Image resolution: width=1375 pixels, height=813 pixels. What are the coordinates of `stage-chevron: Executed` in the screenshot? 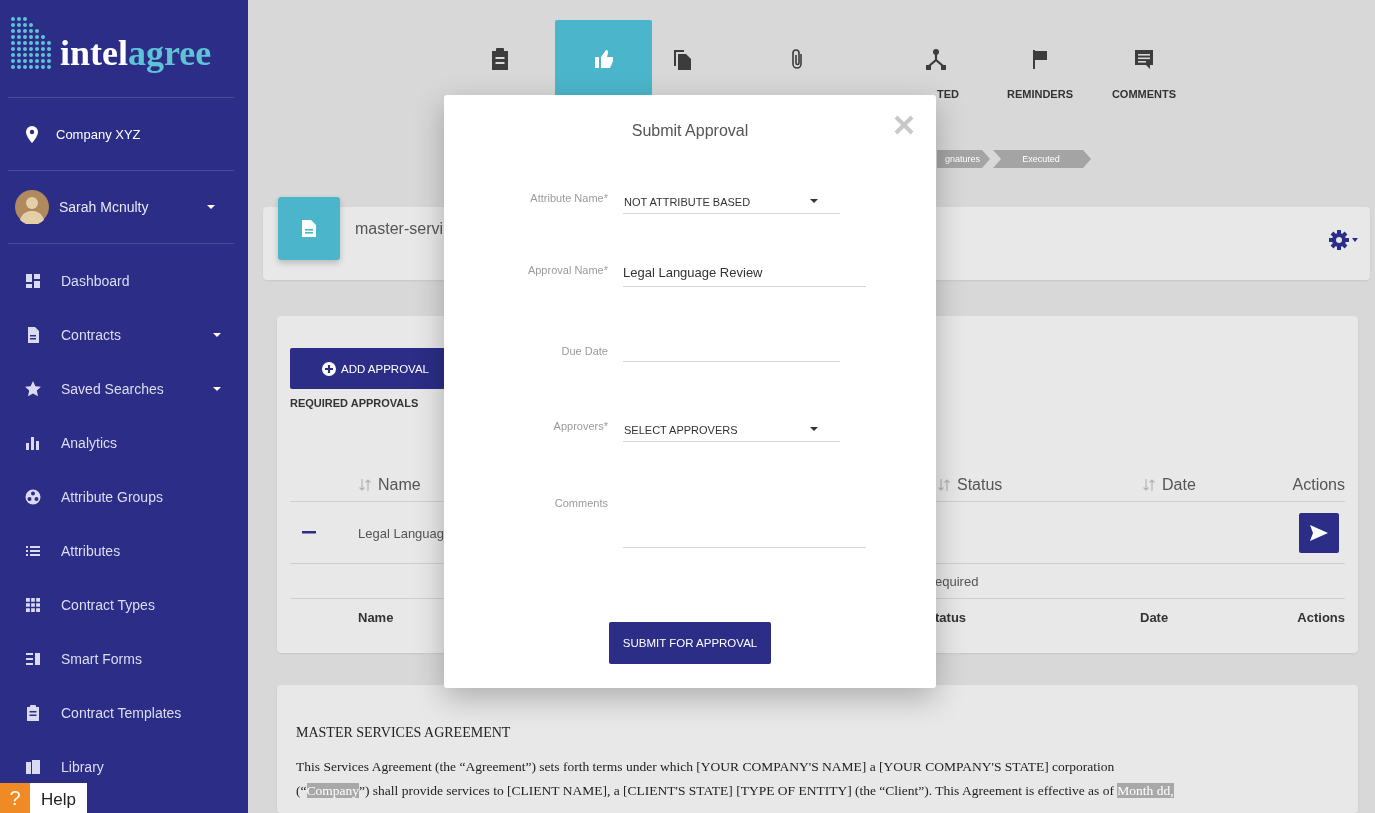 It's located at (1042, 159).